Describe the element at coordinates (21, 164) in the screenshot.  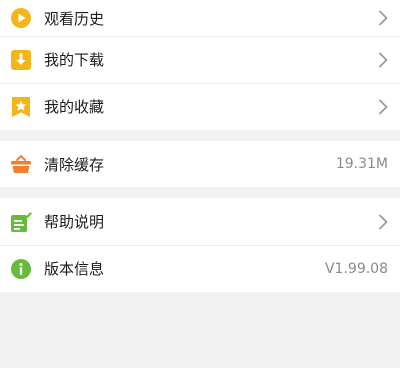
I see `basket-icon` at that location.